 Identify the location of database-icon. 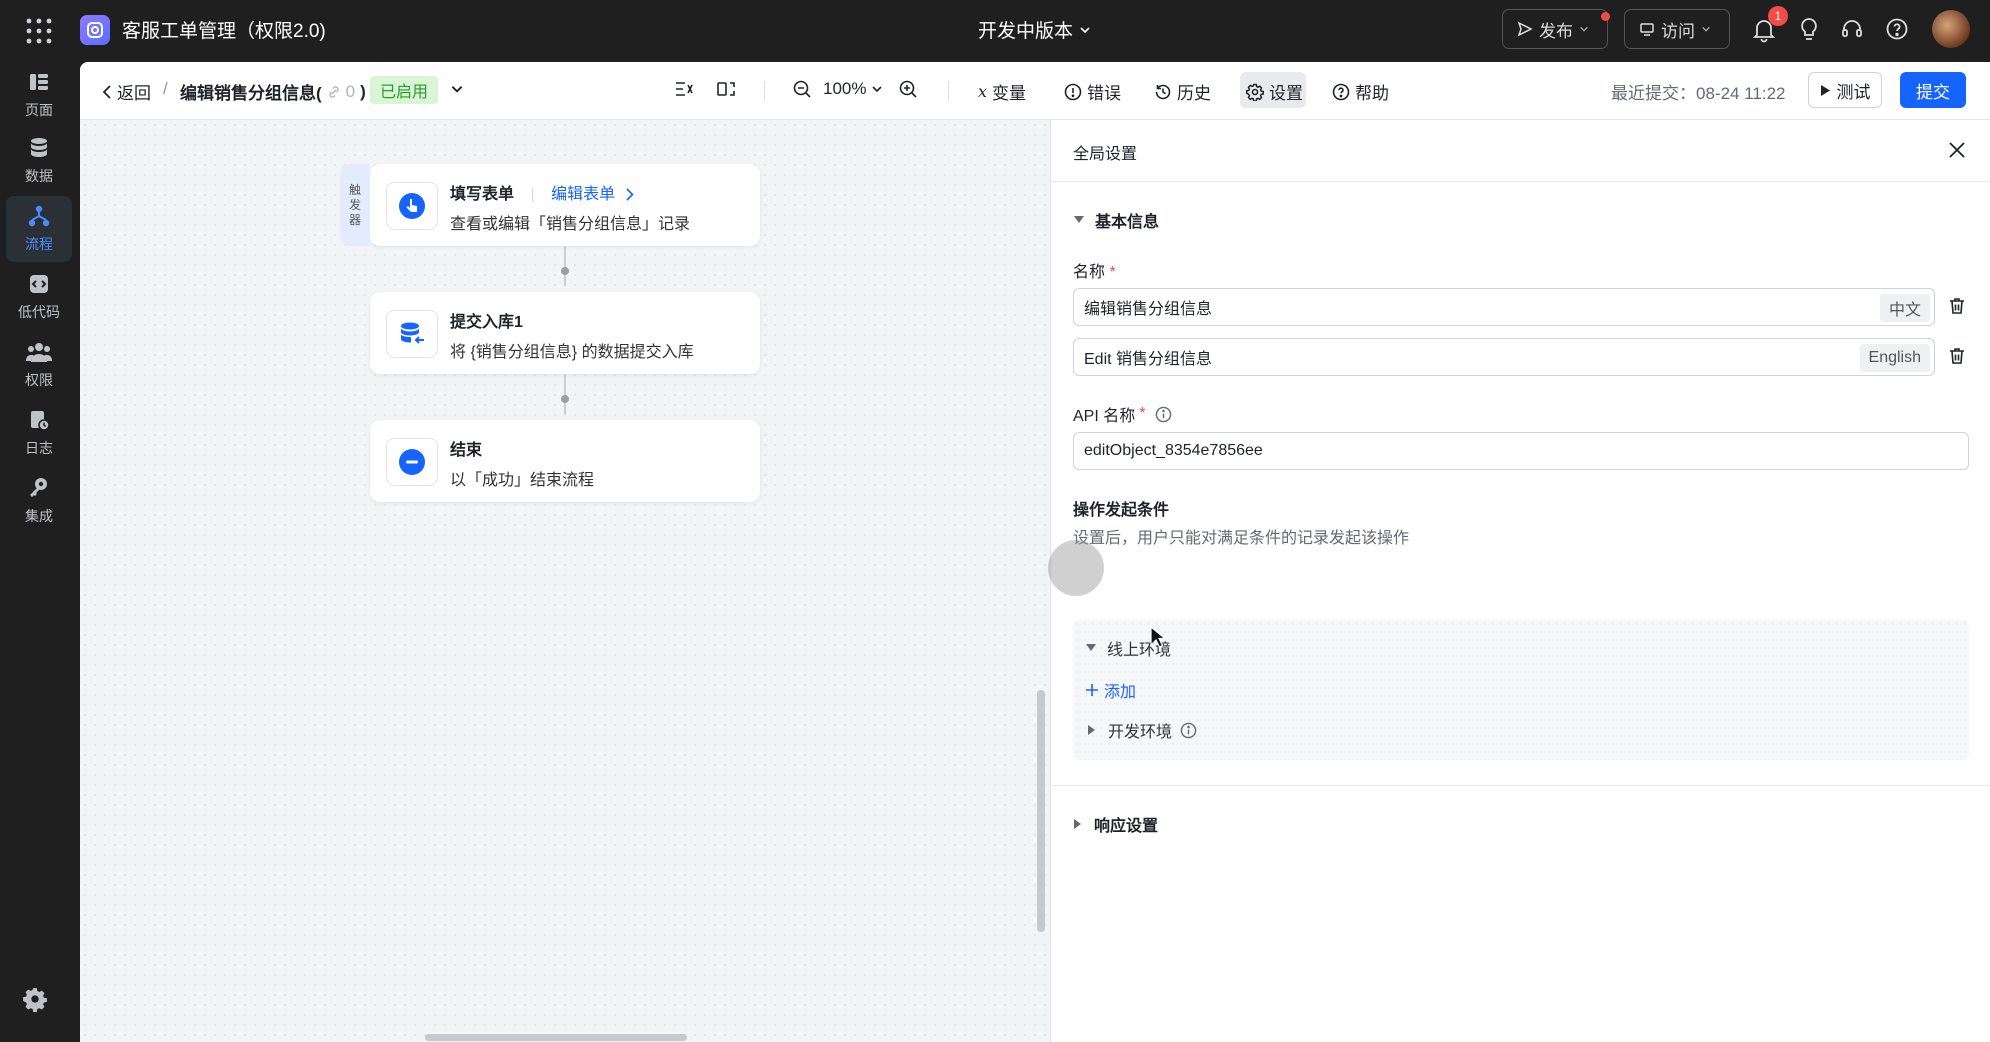
(39, 148).